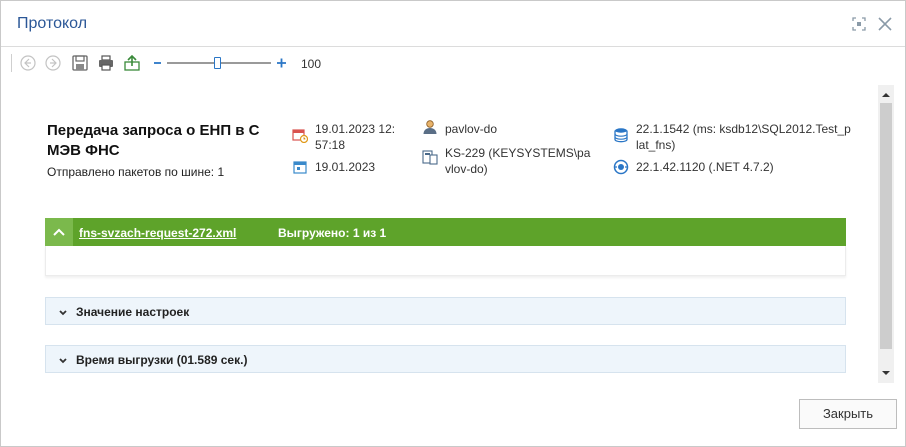 The height and width of the screenshot is (447, 906). What do you see at coordinates (106, 63) in the screenshot?
I see `print-icon` at bounding box center [106, 63].